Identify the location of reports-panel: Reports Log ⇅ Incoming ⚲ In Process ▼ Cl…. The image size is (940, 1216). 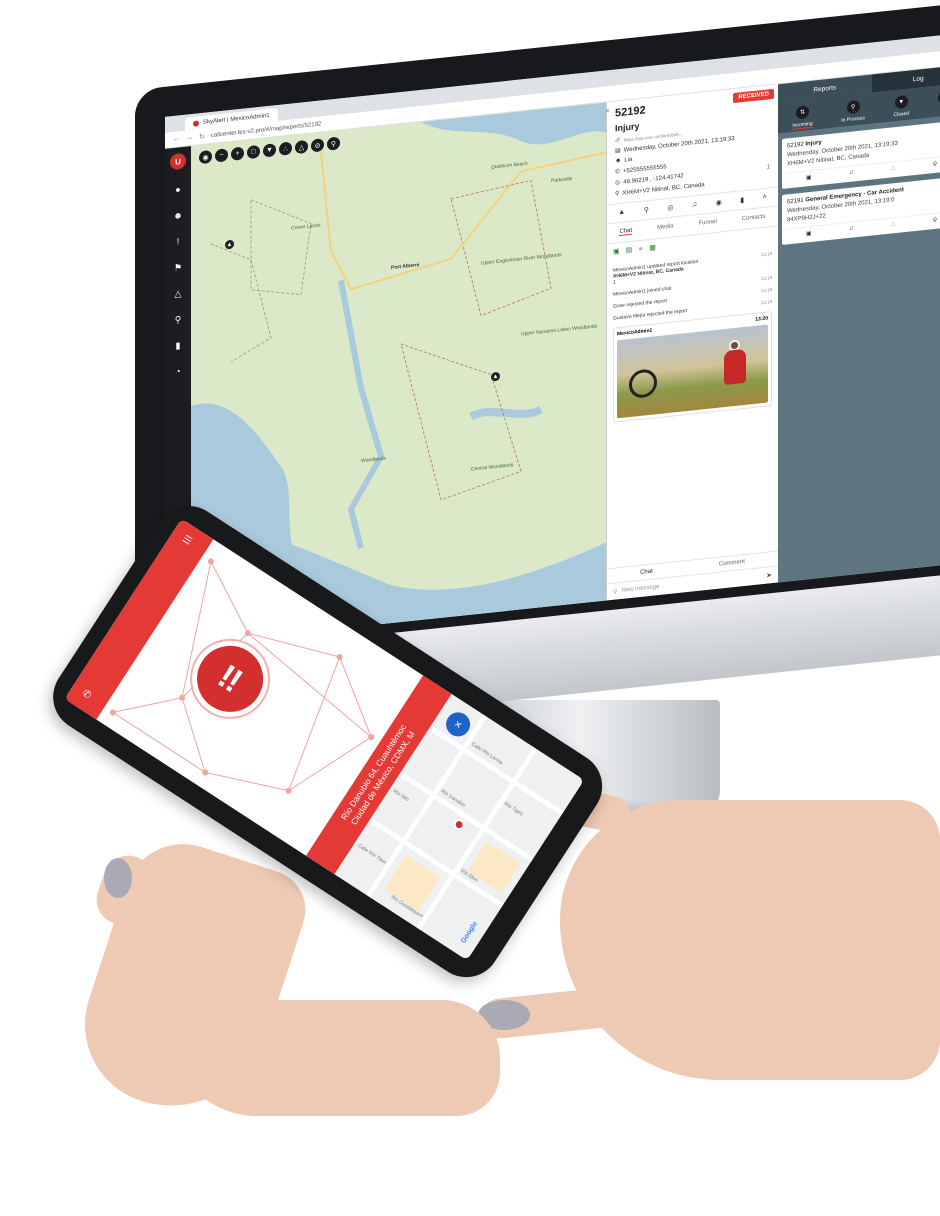
(859, 323).